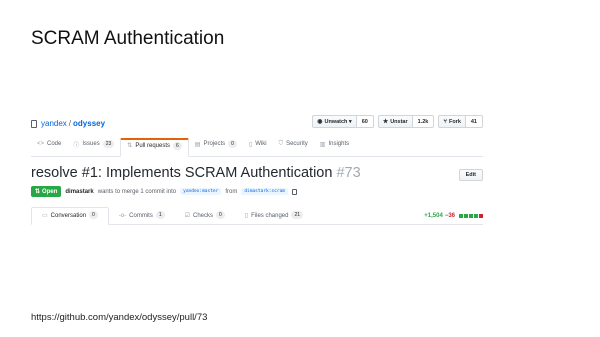 Image resolution: width=600 pixels, height=337 pixels. I want to click on repo-actions: ◉ Unwatch ▾ 60 ★ Unstar 1.2k ⑂ Fork 41, so click(397, 121).